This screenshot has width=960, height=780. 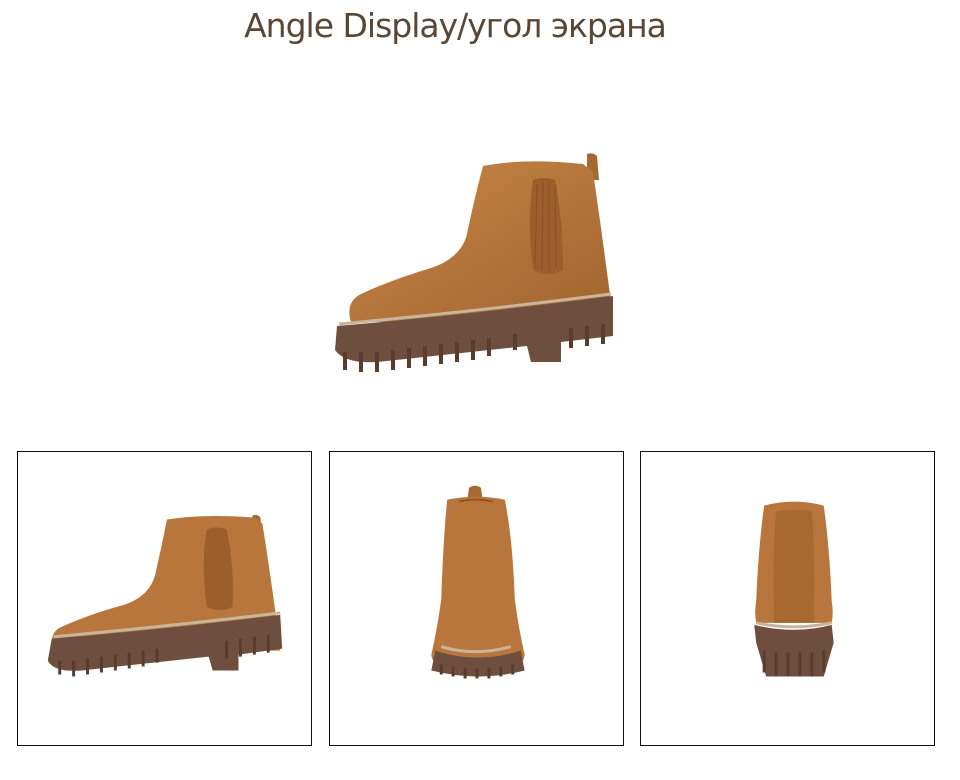 I want to click on thumbnail-back-view, so click(x=787, y=598).